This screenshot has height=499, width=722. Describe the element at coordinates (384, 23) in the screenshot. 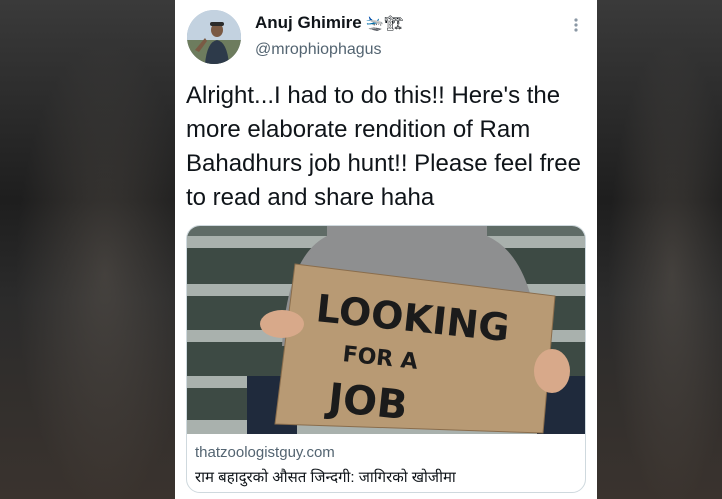

I see `author-emoji: 🛬🏗` at that location.